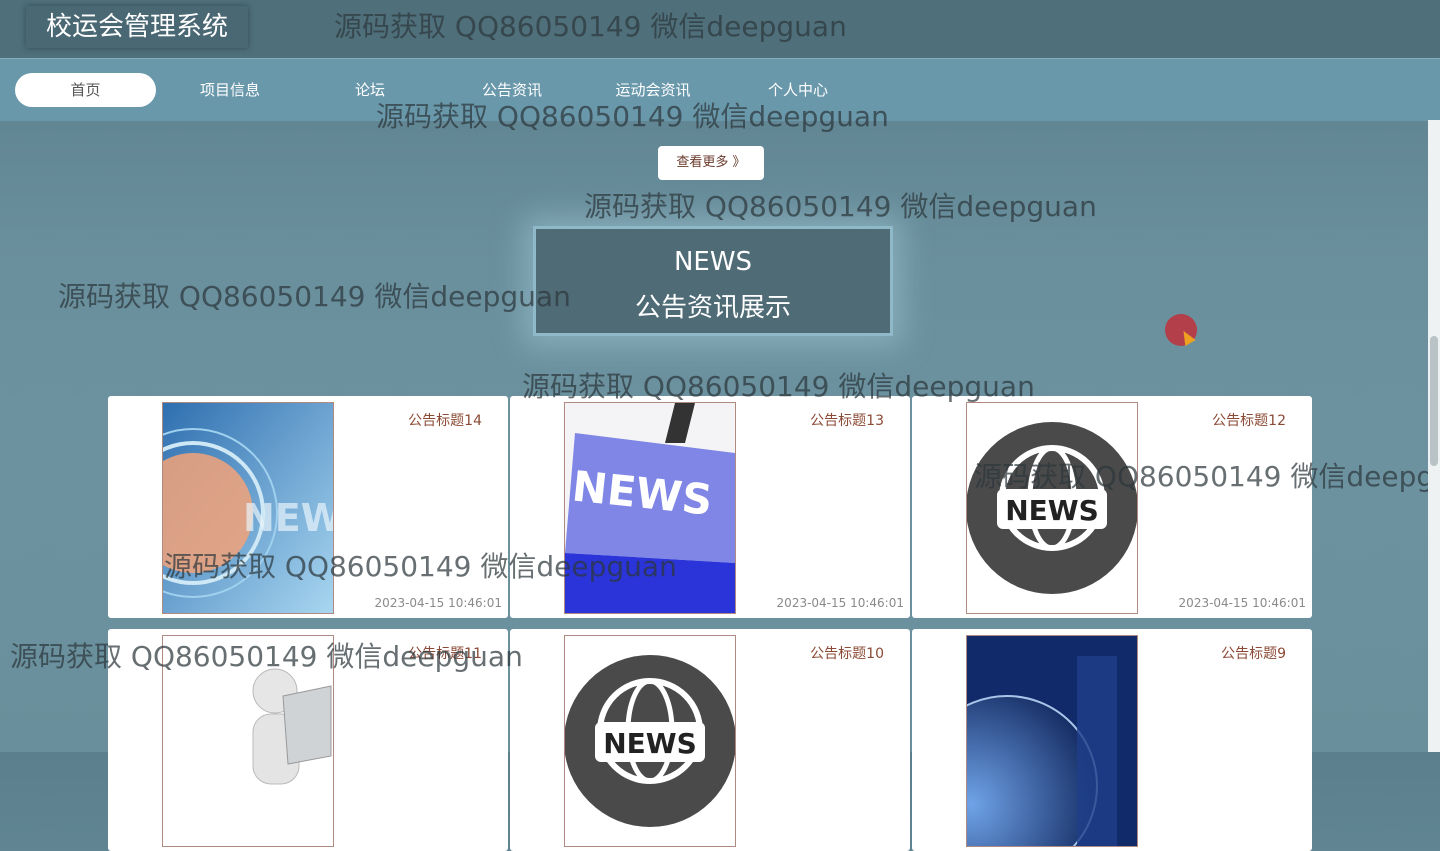 Image resolution: width=1440 pixels, height=851 pixels. I want to click on news-section-title: NEWS 公告资讯展示, so click(713, 281).